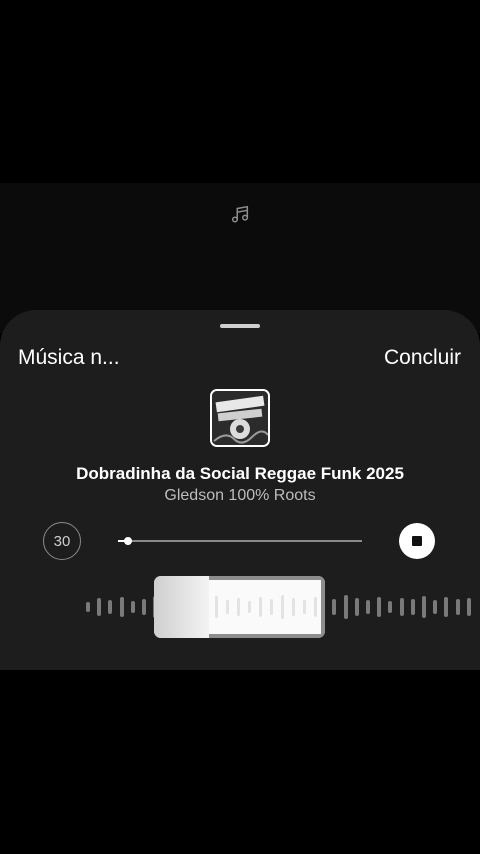  Describe the element at coordinates (181, 607) in the screenshot. I see `clip-selector-handle` at that location.